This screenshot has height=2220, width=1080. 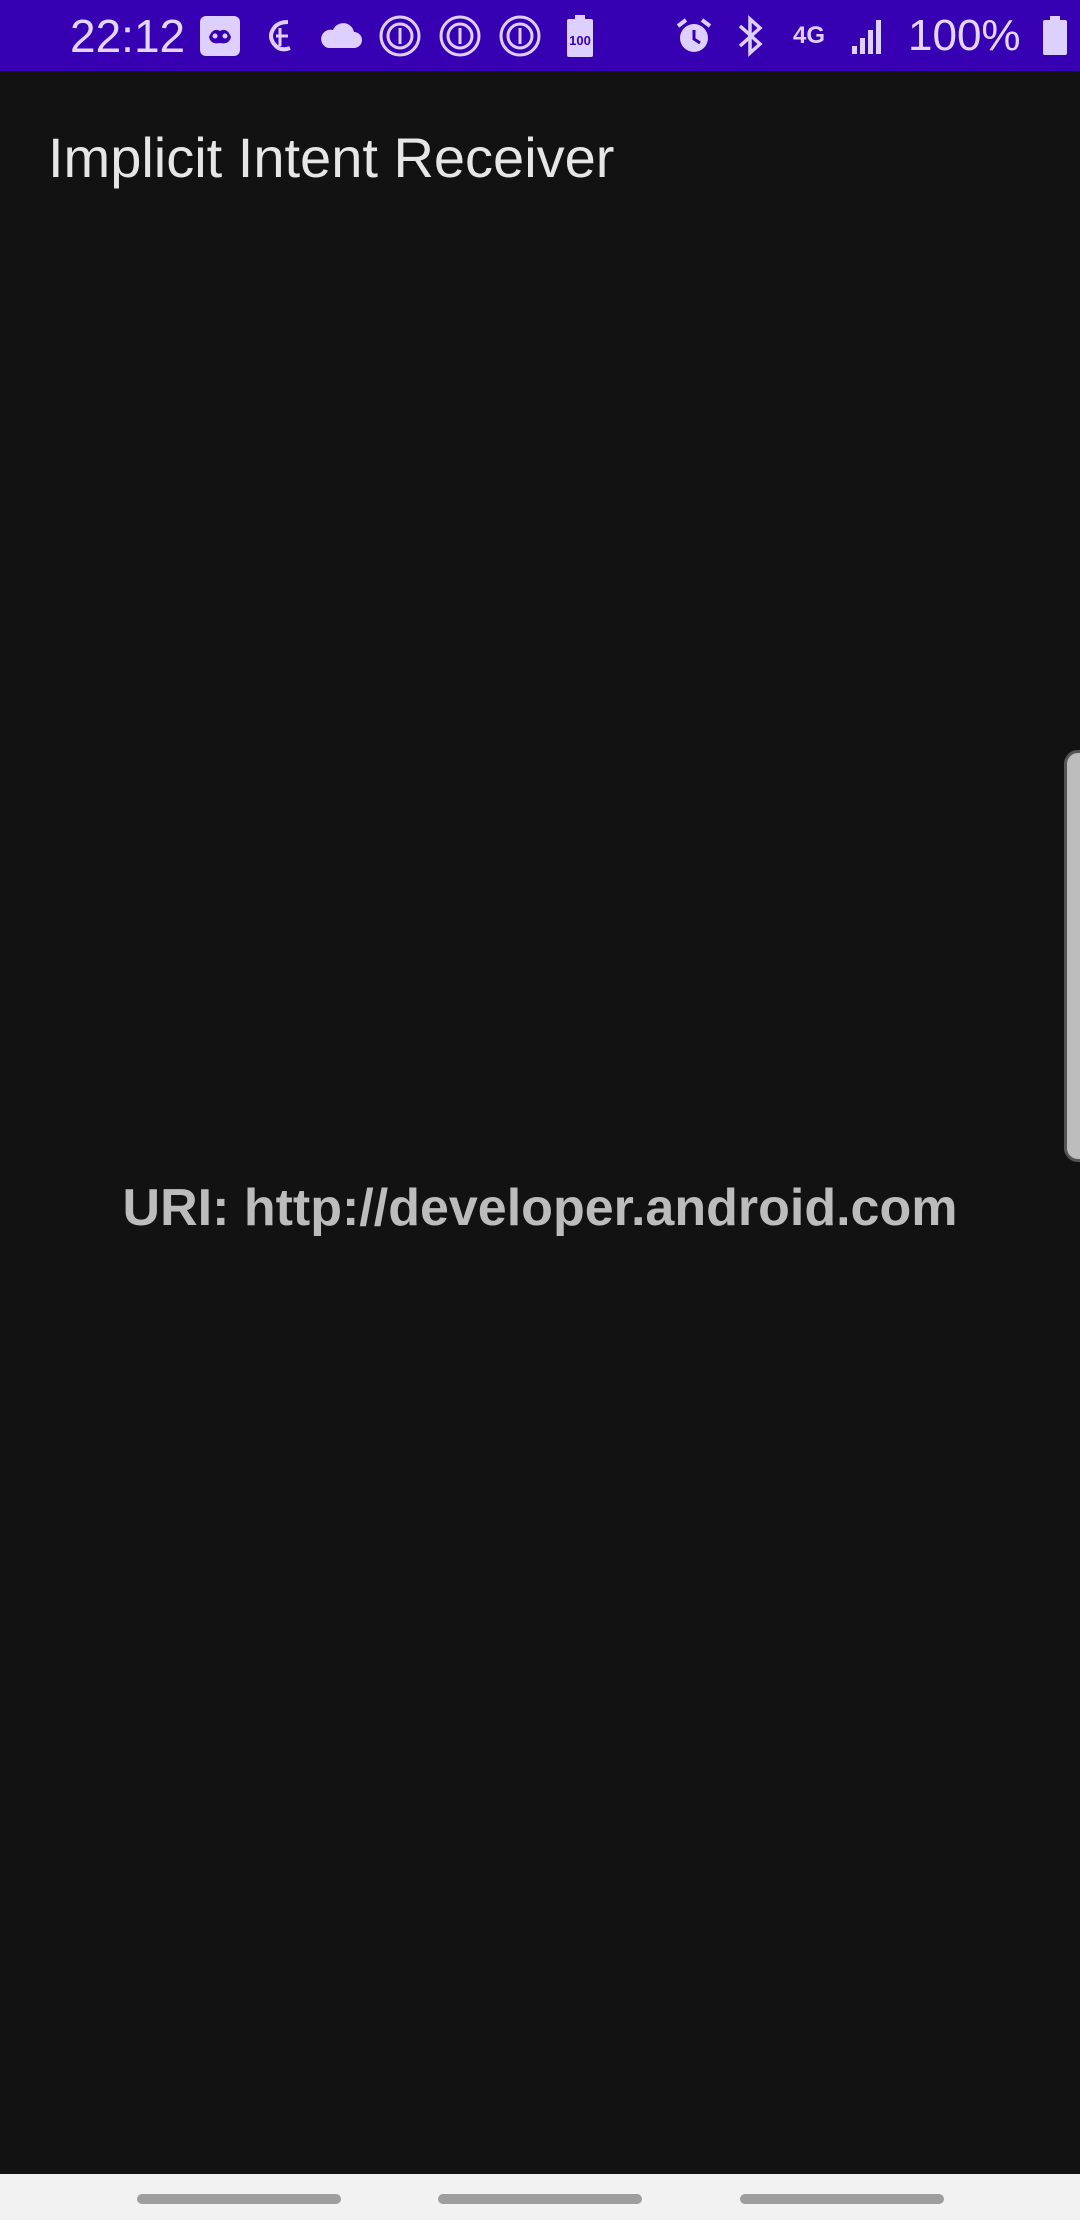 I want to click on cloud-icon, so click(x=340, y=36).